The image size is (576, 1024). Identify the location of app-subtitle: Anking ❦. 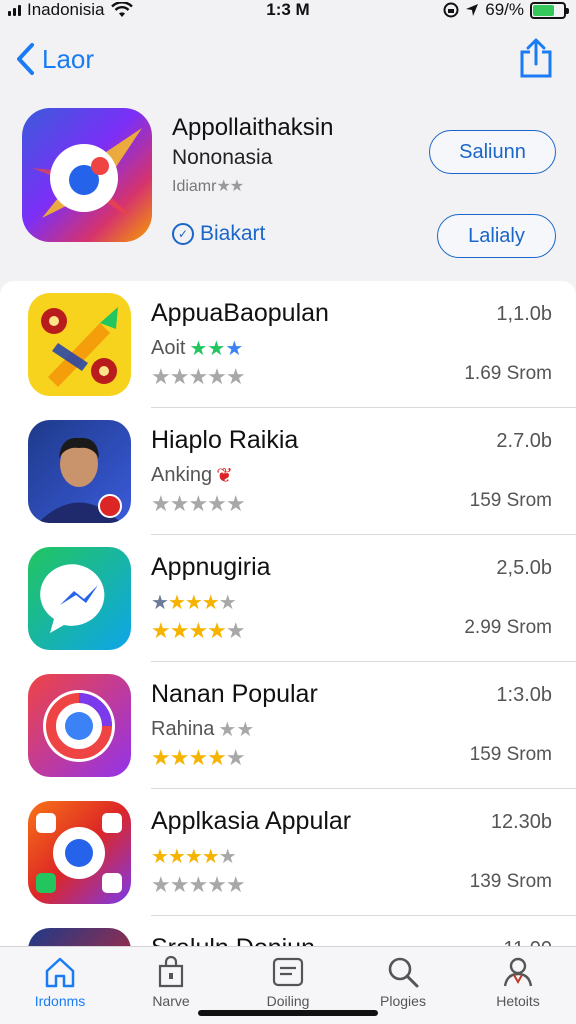
(192, 475).